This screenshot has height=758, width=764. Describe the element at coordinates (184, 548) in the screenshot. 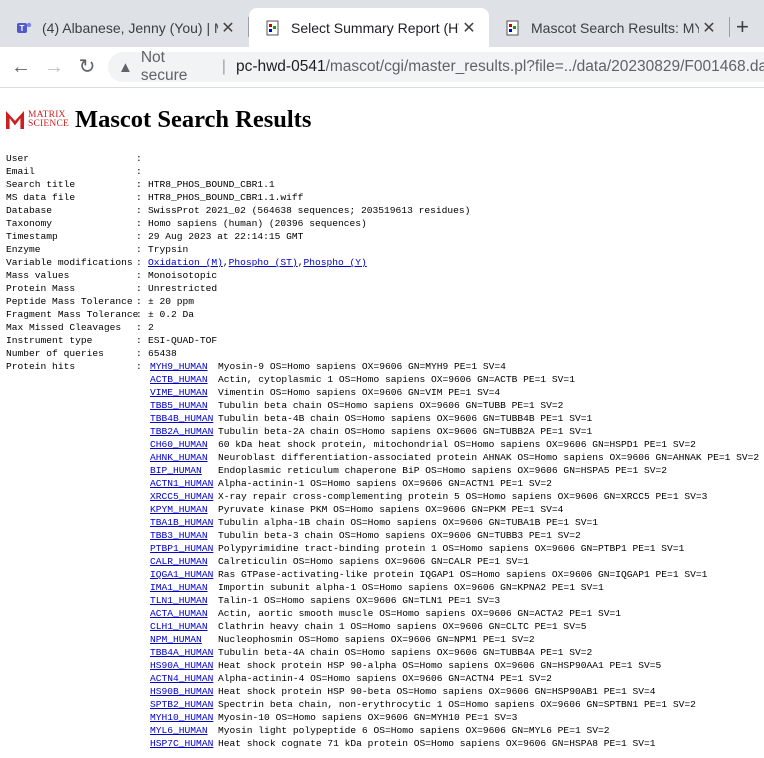

I see `protein-accession-link: PTBP1_HUMAN` at that location.